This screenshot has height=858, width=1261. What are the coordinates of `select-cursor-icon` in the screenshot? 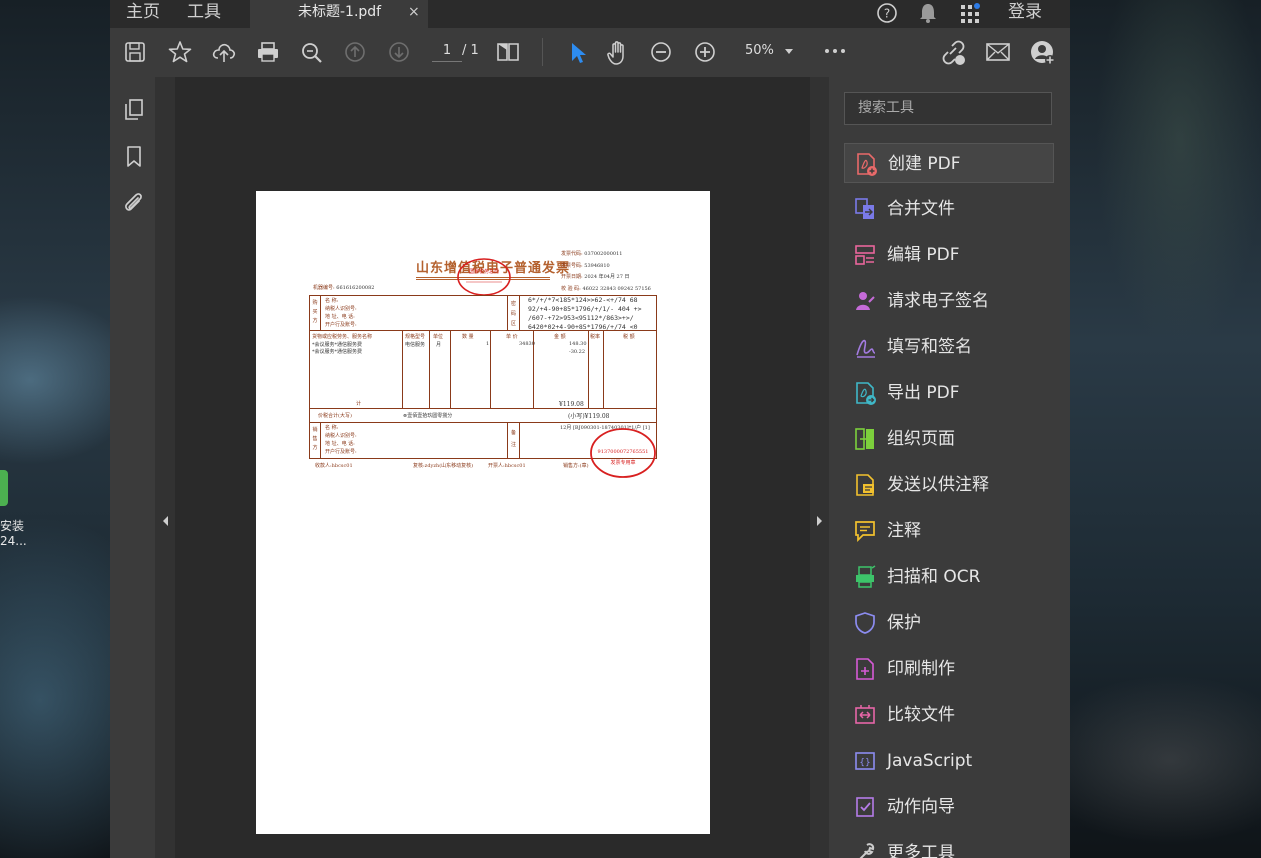 It's located at (578, 53).